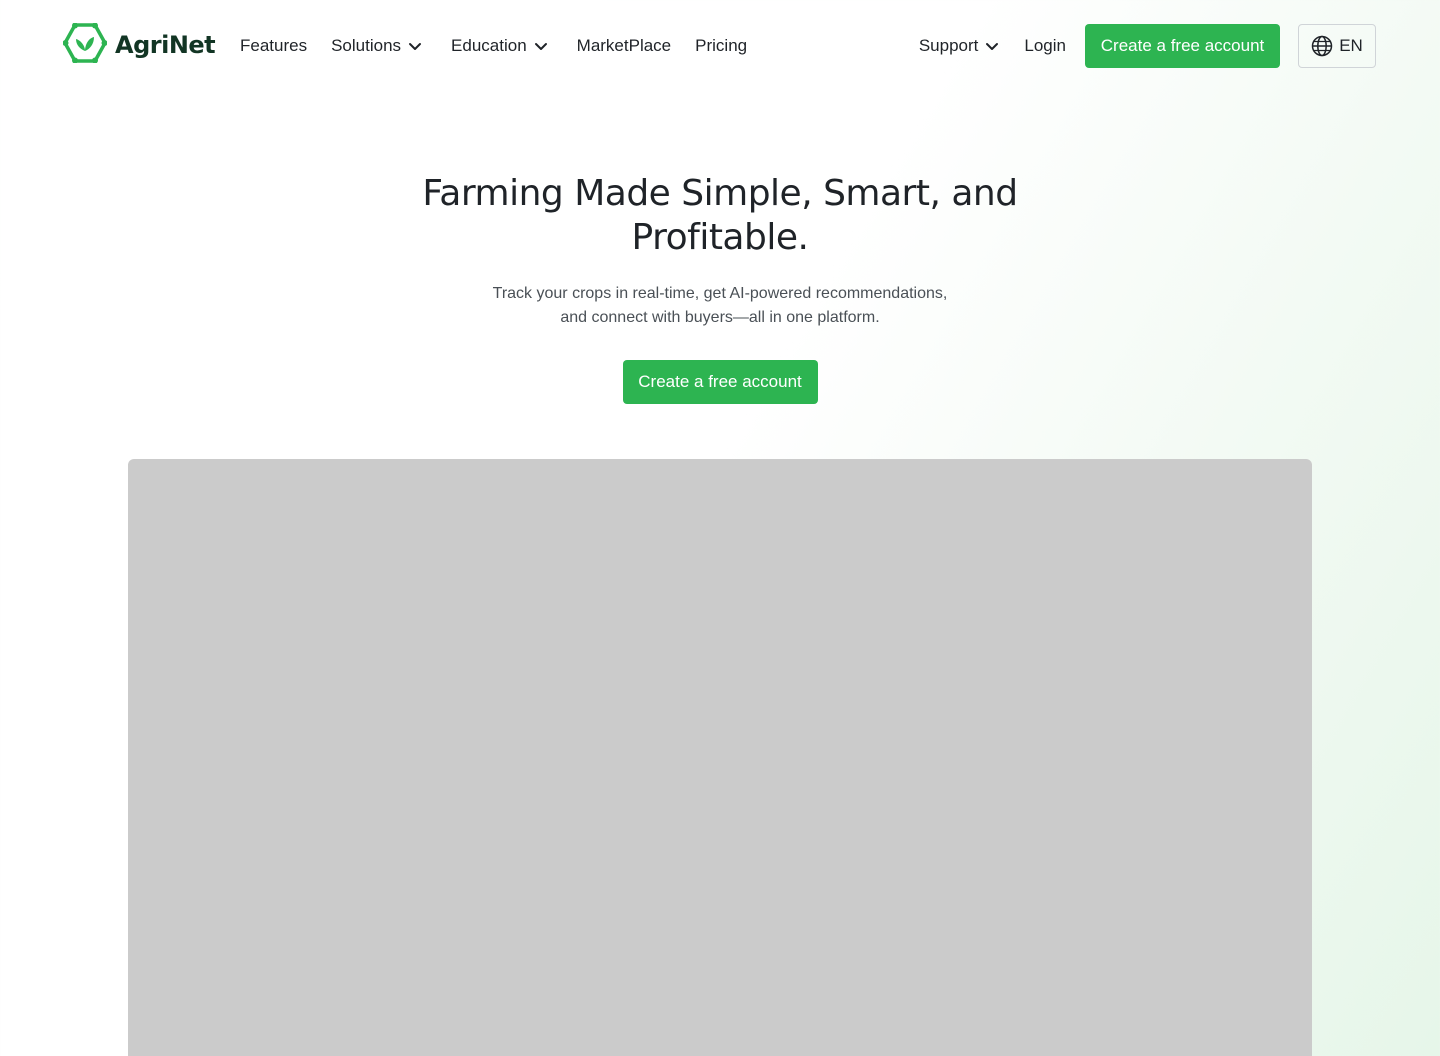 This screenshot has width=1440, height=1056. I want to click on brand-logo: AgriNet, so click(139, 45).